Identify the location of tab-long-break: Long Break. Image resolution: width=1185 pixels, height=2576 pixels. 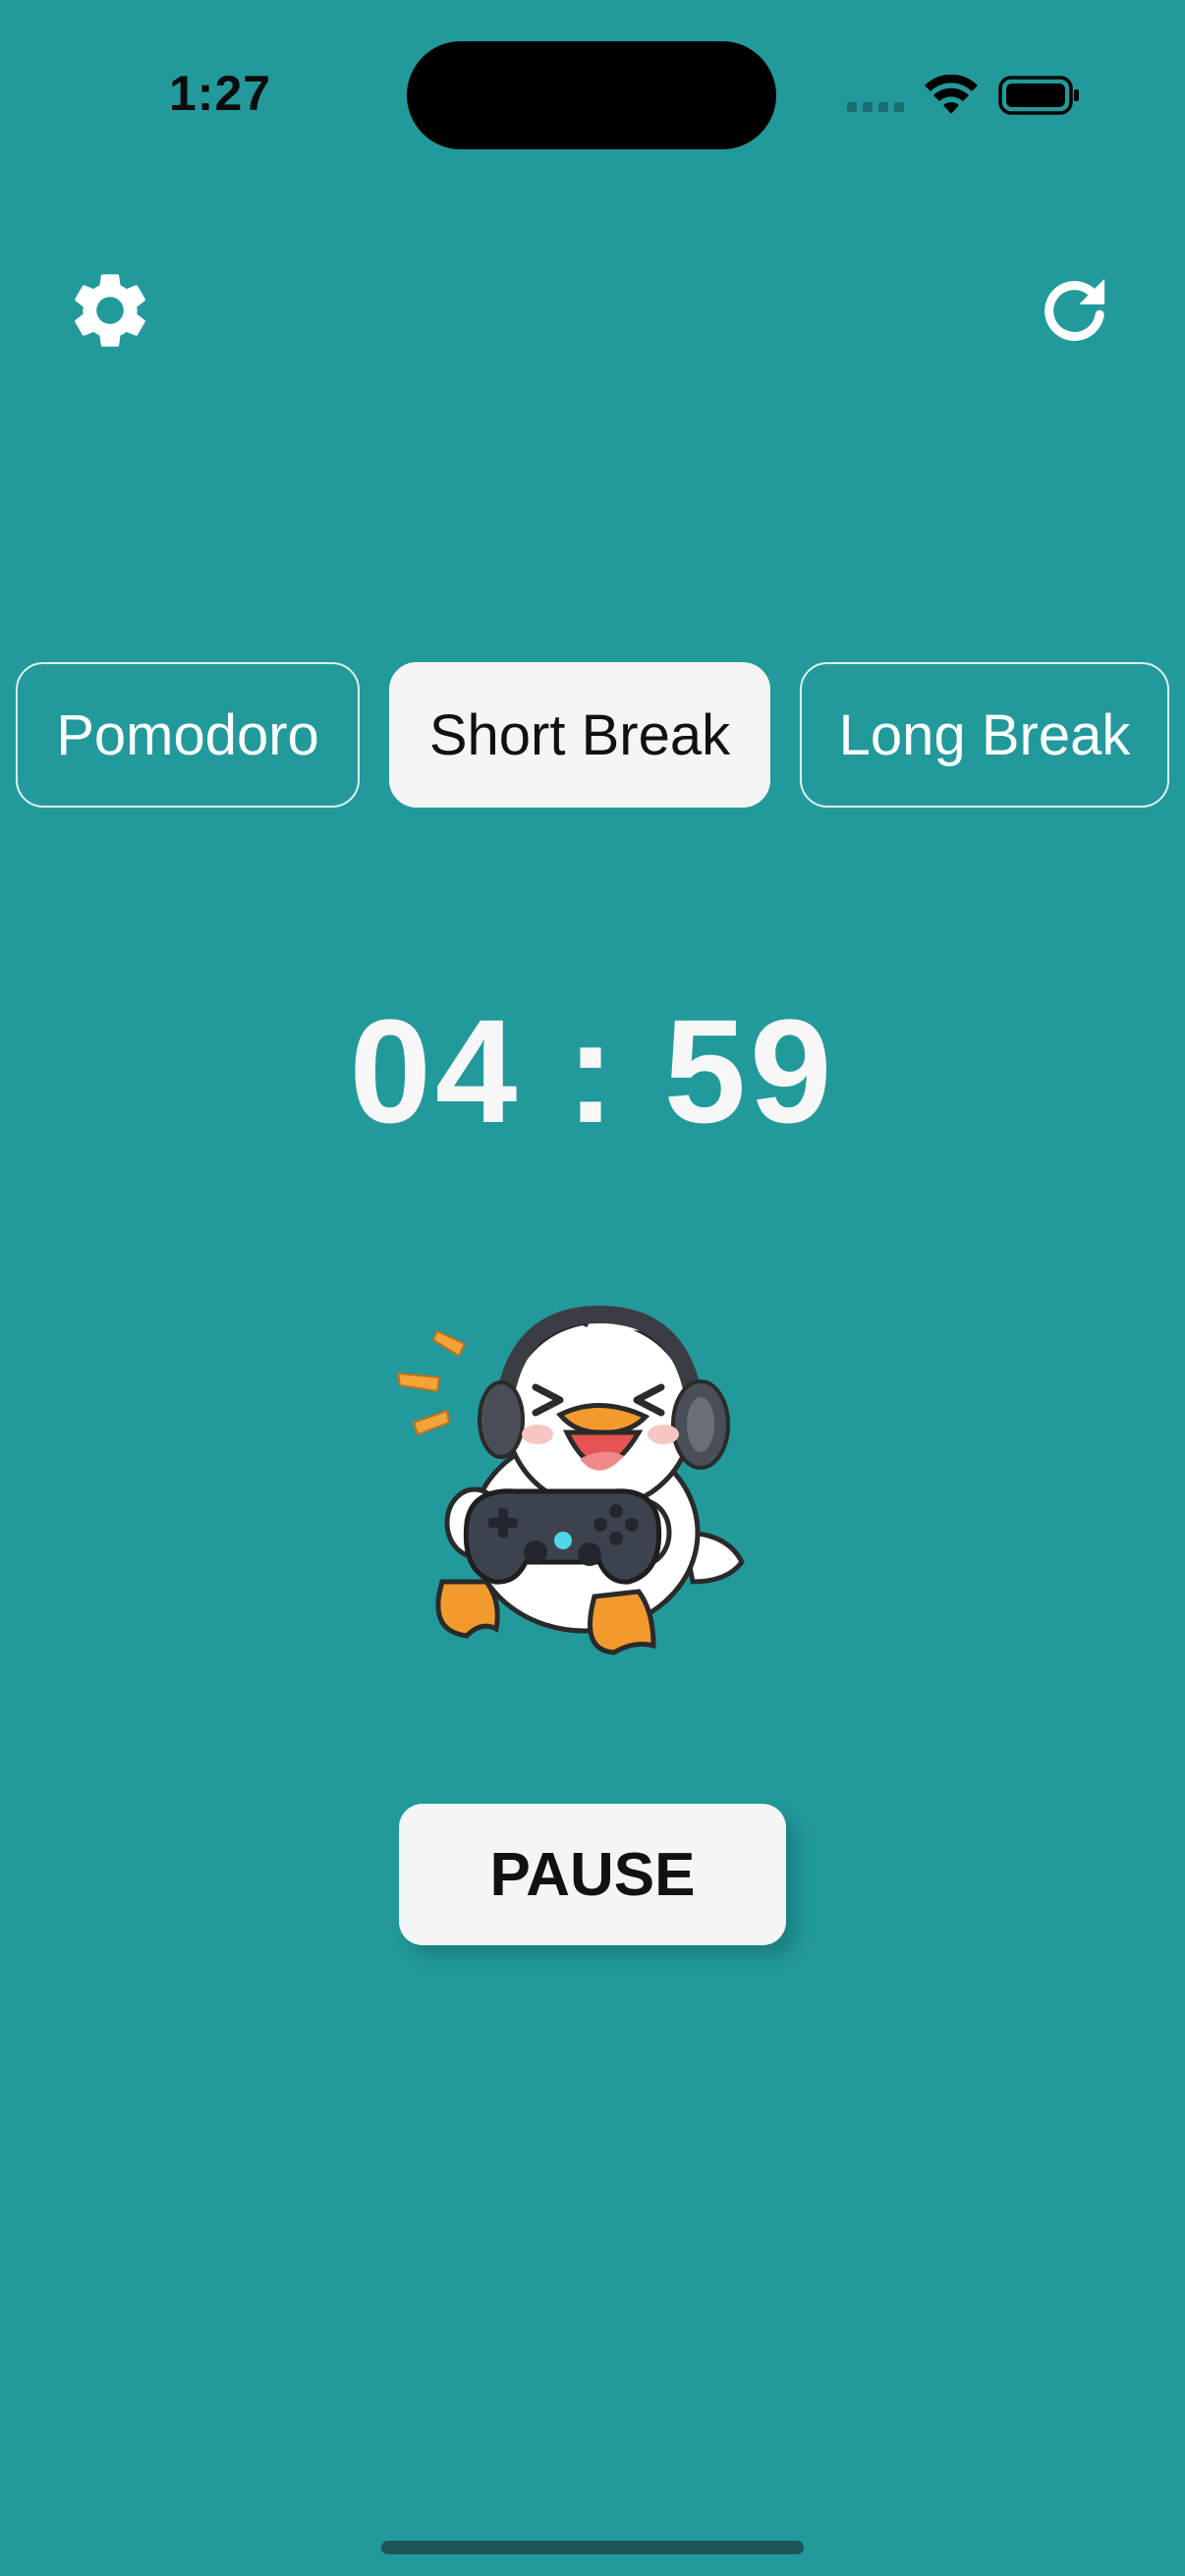
(985, 735).